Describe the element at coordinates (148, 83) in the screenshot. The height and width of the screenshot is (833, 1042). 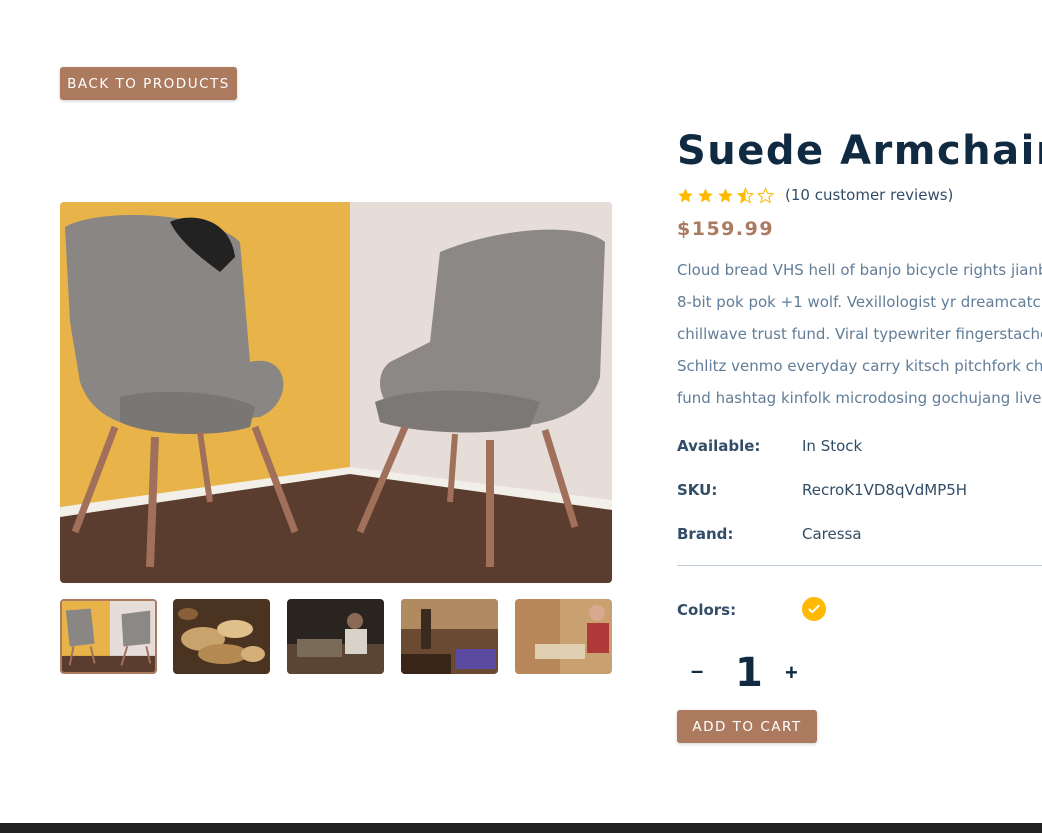
I see `back-to-products-button: BACK TO PRODUCTS` at that location.